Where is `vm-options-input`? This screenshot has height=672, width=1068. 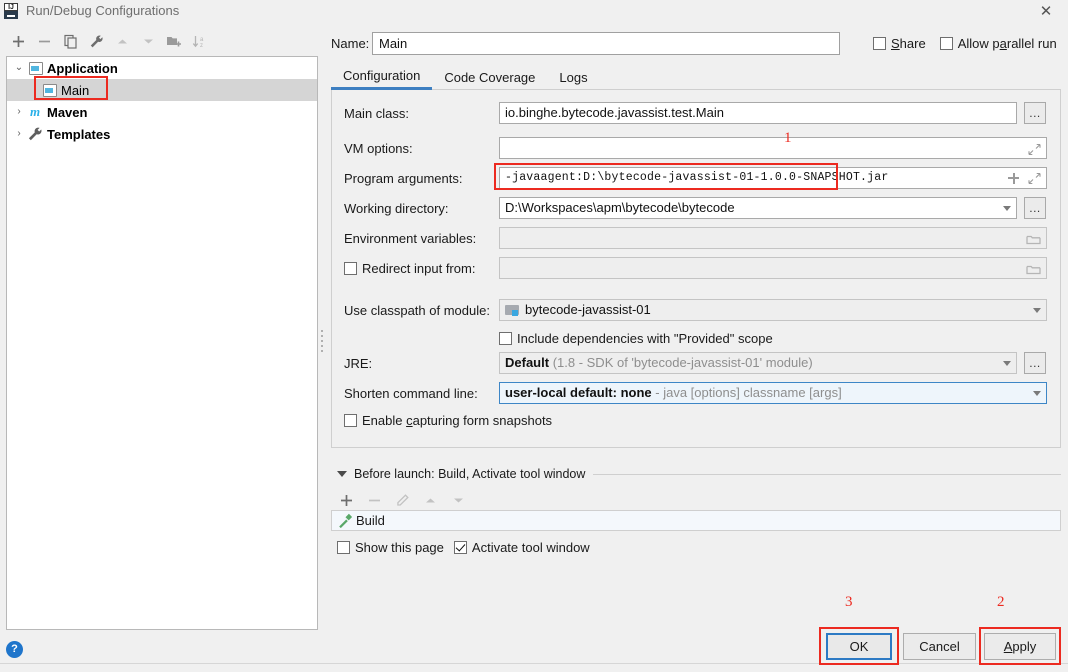
vm-options-input is located at coordinates (773, 148).